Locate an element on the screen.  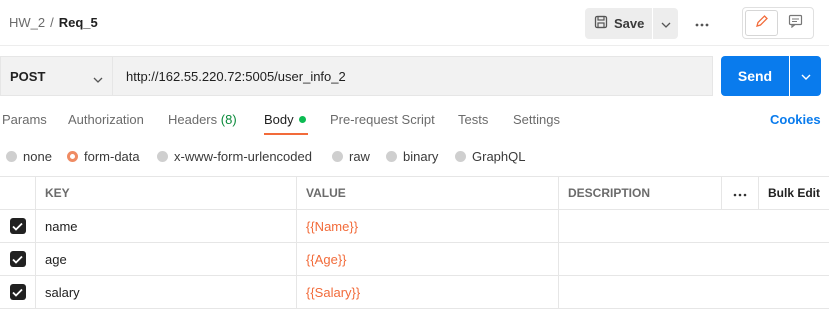
send-group: Send is located at coordinates (771, 76).